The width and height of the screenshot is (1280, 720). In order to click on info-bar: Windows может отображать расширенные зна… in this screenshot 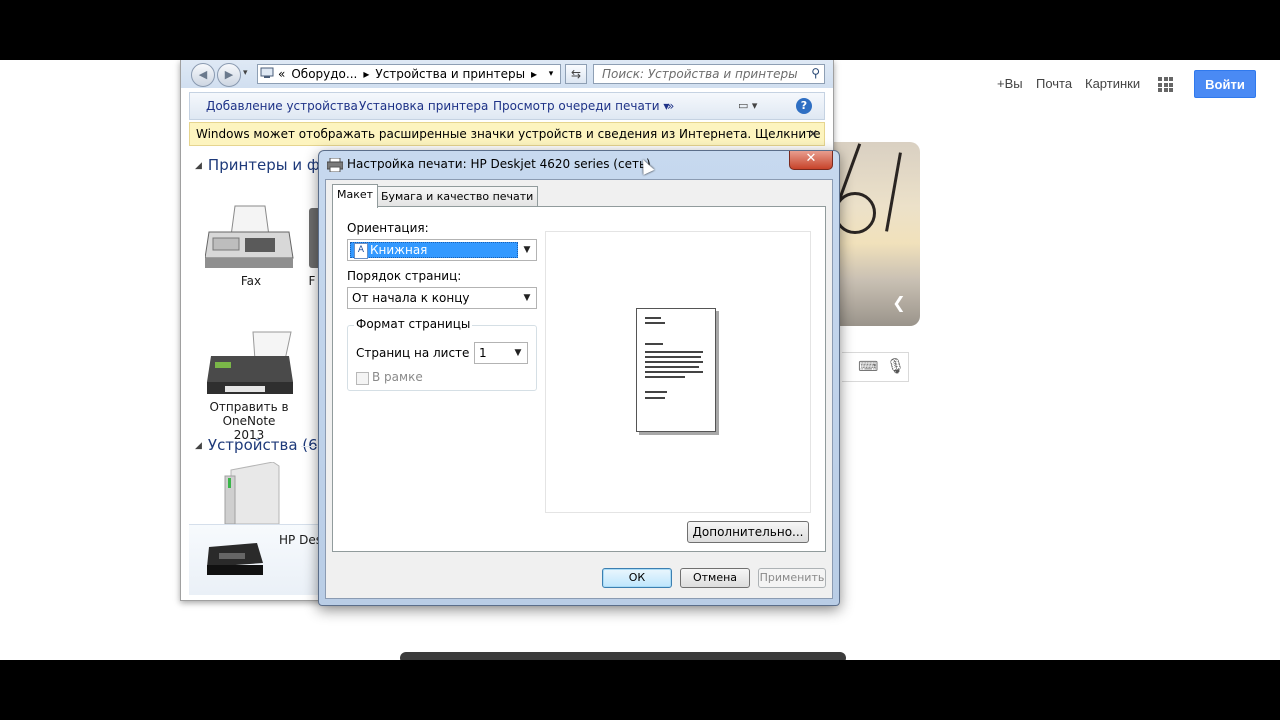, I will do `click(507, 134)`.